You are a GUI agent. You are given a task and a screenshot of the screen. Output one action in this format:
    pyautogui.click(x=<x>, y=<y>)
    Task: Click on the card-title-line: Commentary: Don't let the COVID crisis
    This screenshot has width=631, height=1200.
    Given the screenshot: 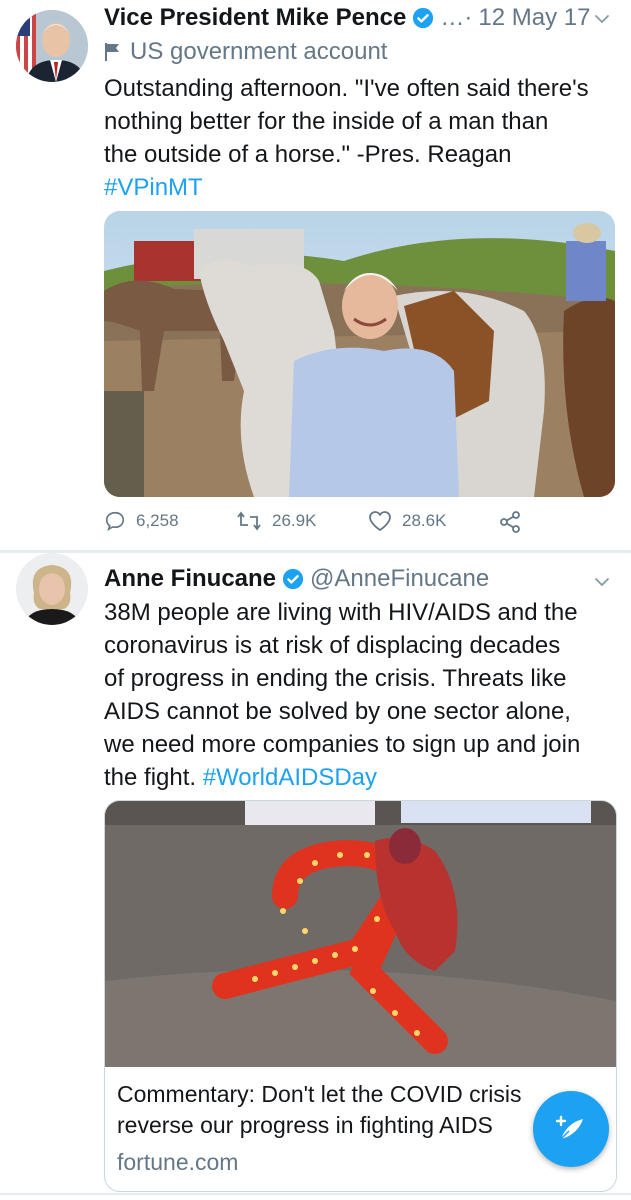 What is the action you would take?
    pyautogui.click(x=319, y=1094)
    